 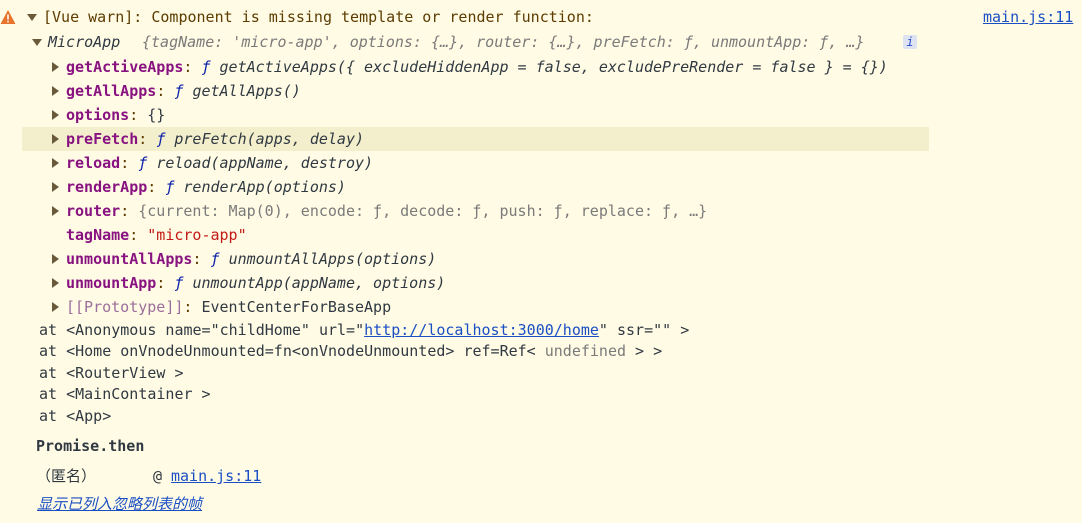 I want to click on property-row: tagName: "micro-app", so click(x=156, y=235).